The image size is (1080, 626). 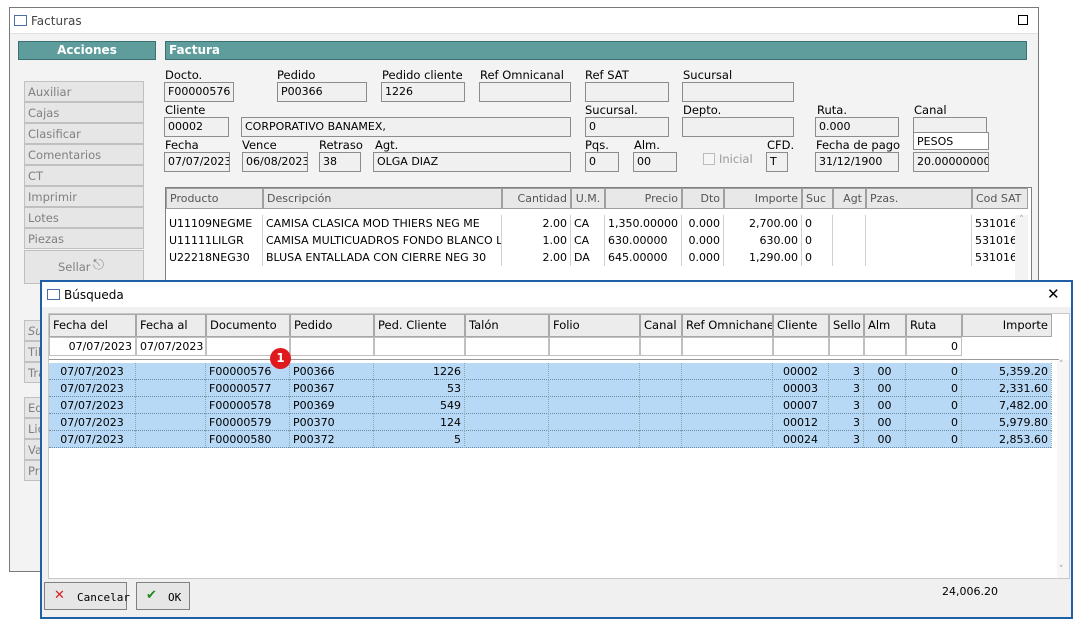 What do you see at coordinates (801, 325) in the screenshot?
I see `col-cliente: Cliente` at bounding box center [801, 325].